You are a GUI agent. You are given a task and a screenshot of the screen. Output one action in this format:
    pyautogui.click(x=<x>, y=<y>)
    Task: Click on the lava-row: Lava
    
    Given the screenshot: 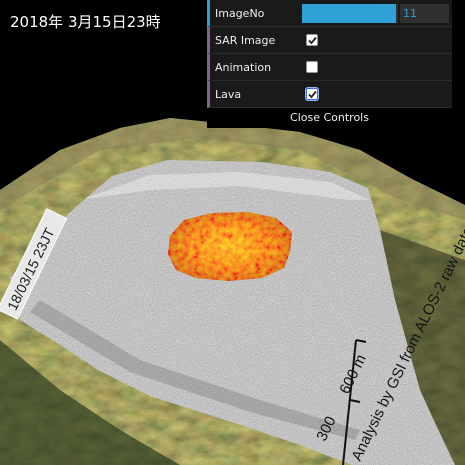 What is the action you would take?
    pyautogui.click(x=329, y=94)
    